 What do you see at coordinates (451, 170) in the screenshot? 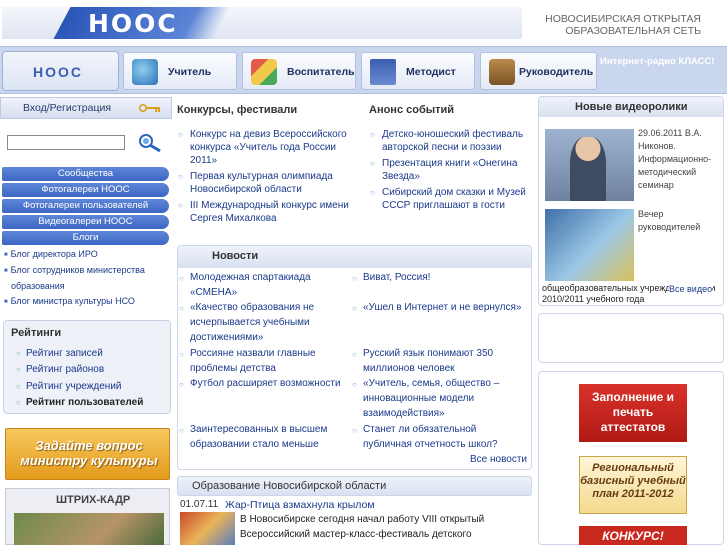
I see `event-item: Презентация книги «Онегина Звезда»` at bounding box center [451, 170].